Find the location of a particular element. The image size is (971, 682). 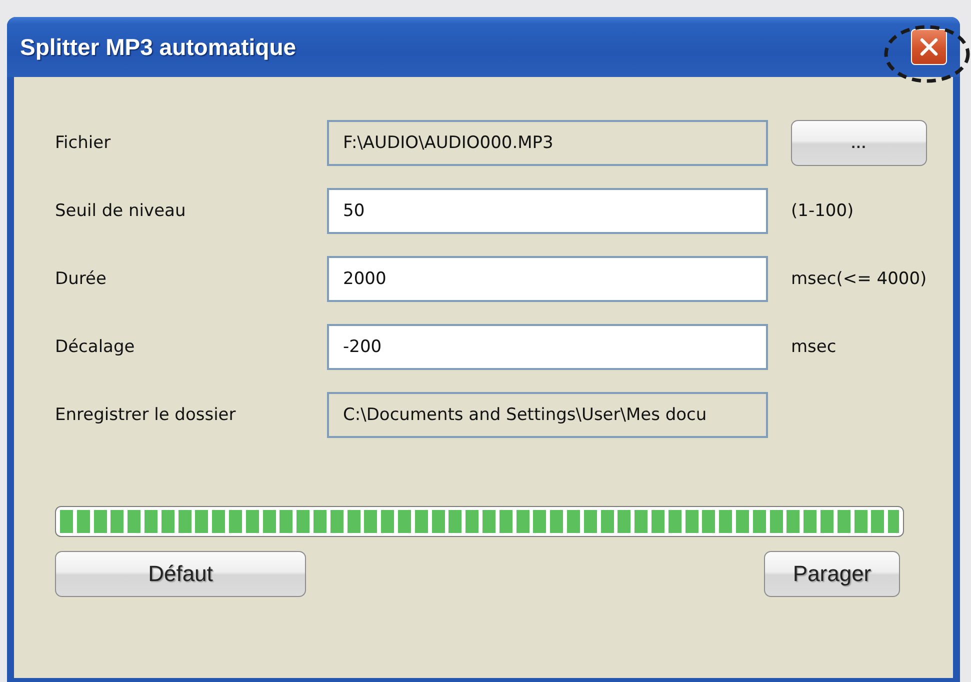

field-label: Fichier is located at coordinates (83, 143).